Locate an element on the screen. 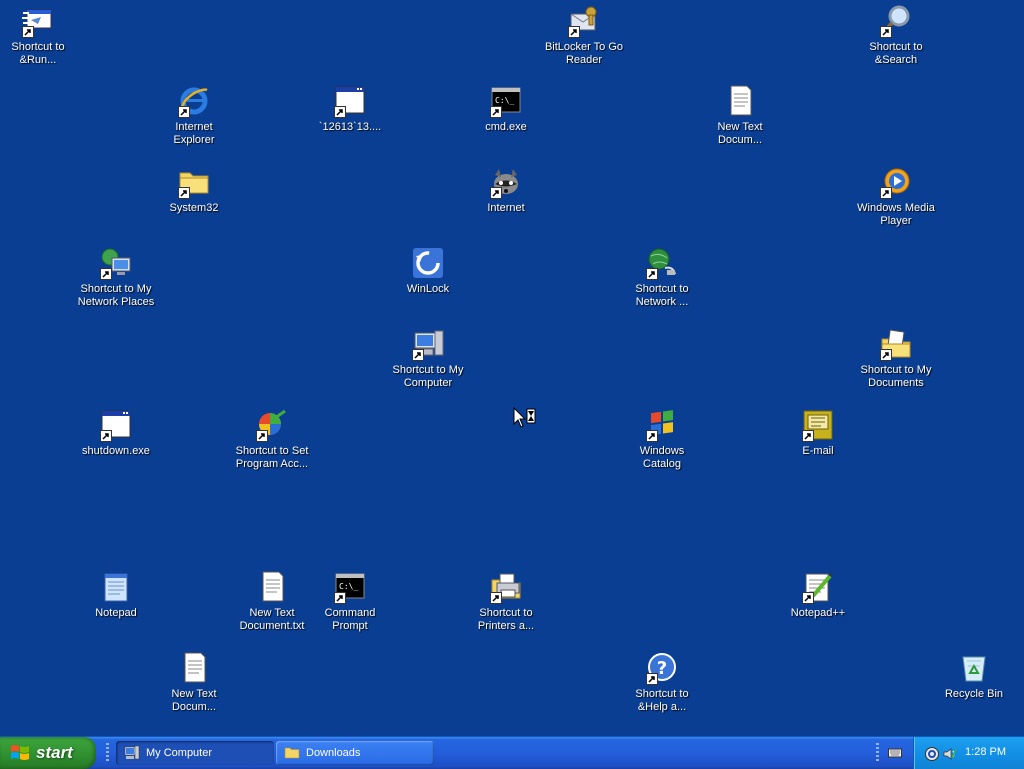  desktop-icon-cmd-exe: C:\_ cmd.exe is located at coordinates (506, 109).